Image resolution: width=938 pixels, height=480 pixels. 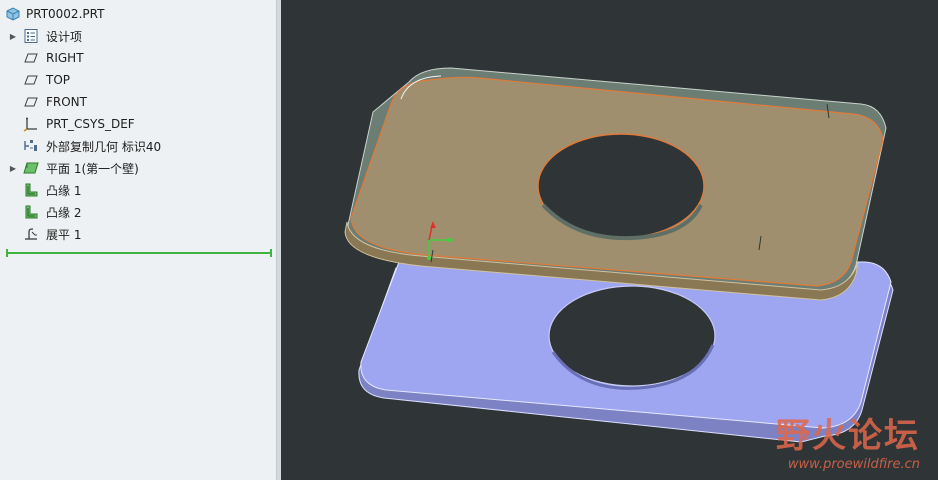 I want to click on tree-item-label: 展平 1, so click(x=64, y=234).